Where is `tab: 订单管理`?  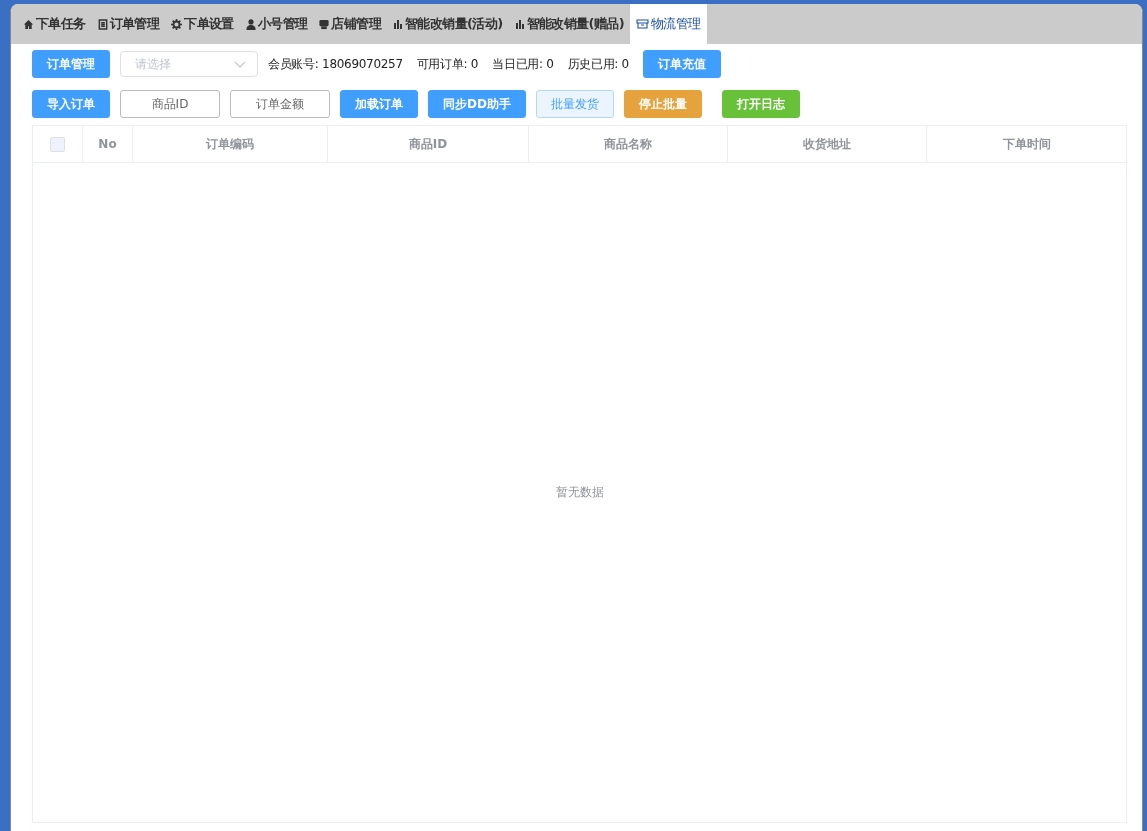 tab: 订单管理 is located at coordinates (128, 24).